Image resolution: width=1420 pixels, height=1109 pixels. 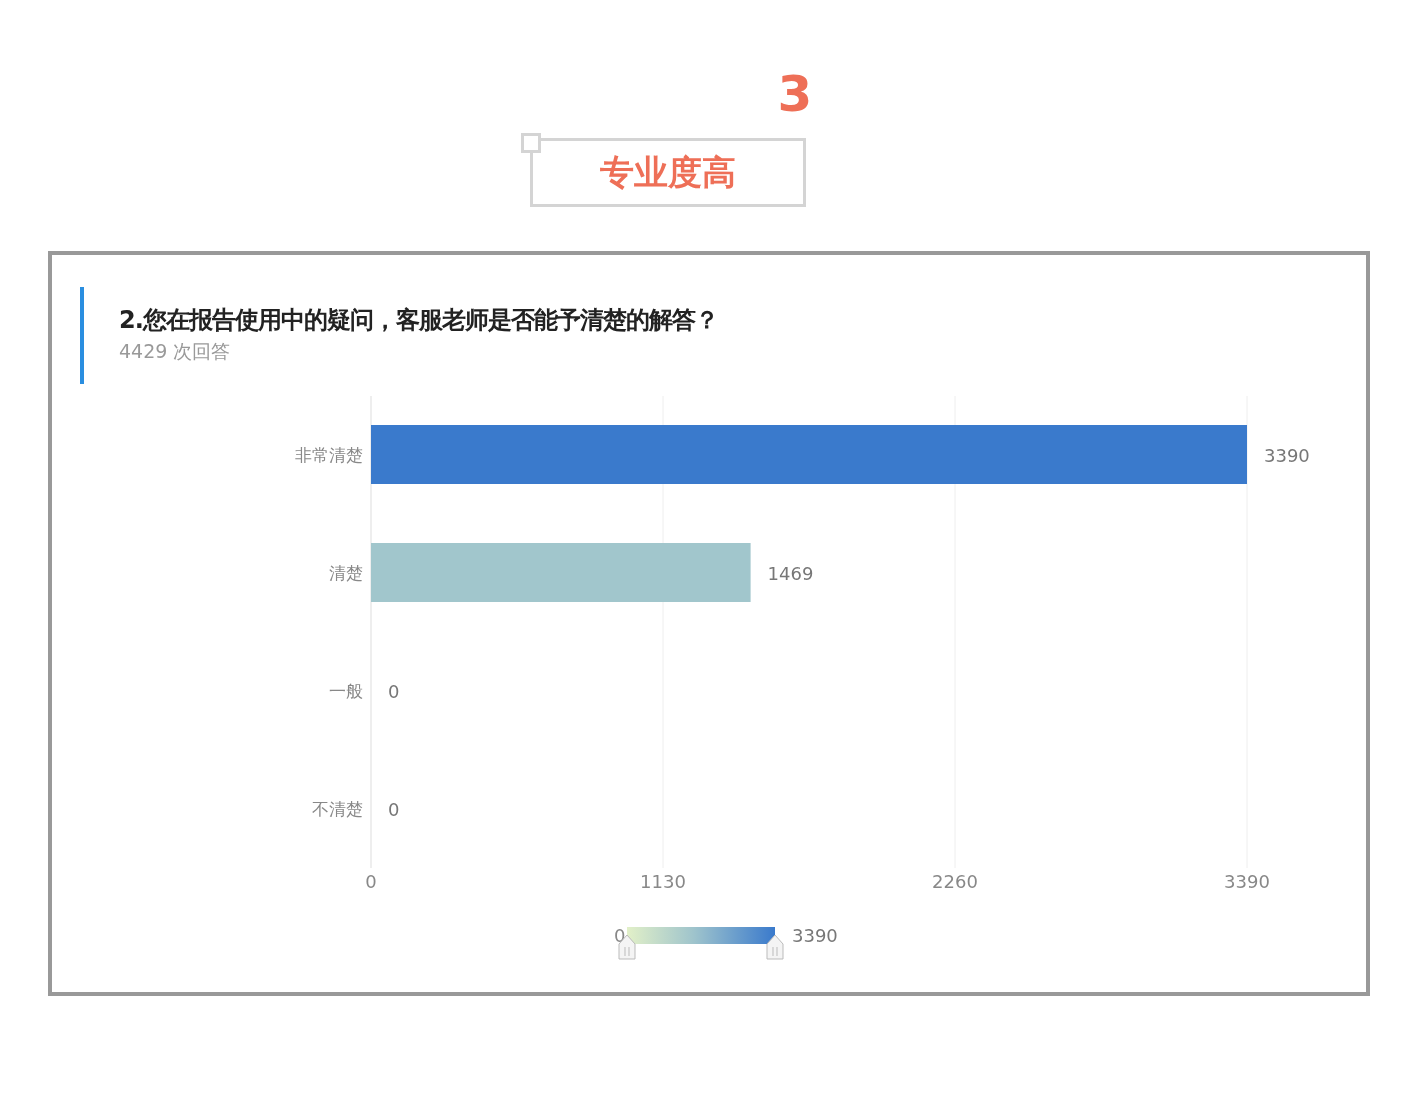 I want to click on axis-tick-label: 3390, so click(x=1247, y=881).